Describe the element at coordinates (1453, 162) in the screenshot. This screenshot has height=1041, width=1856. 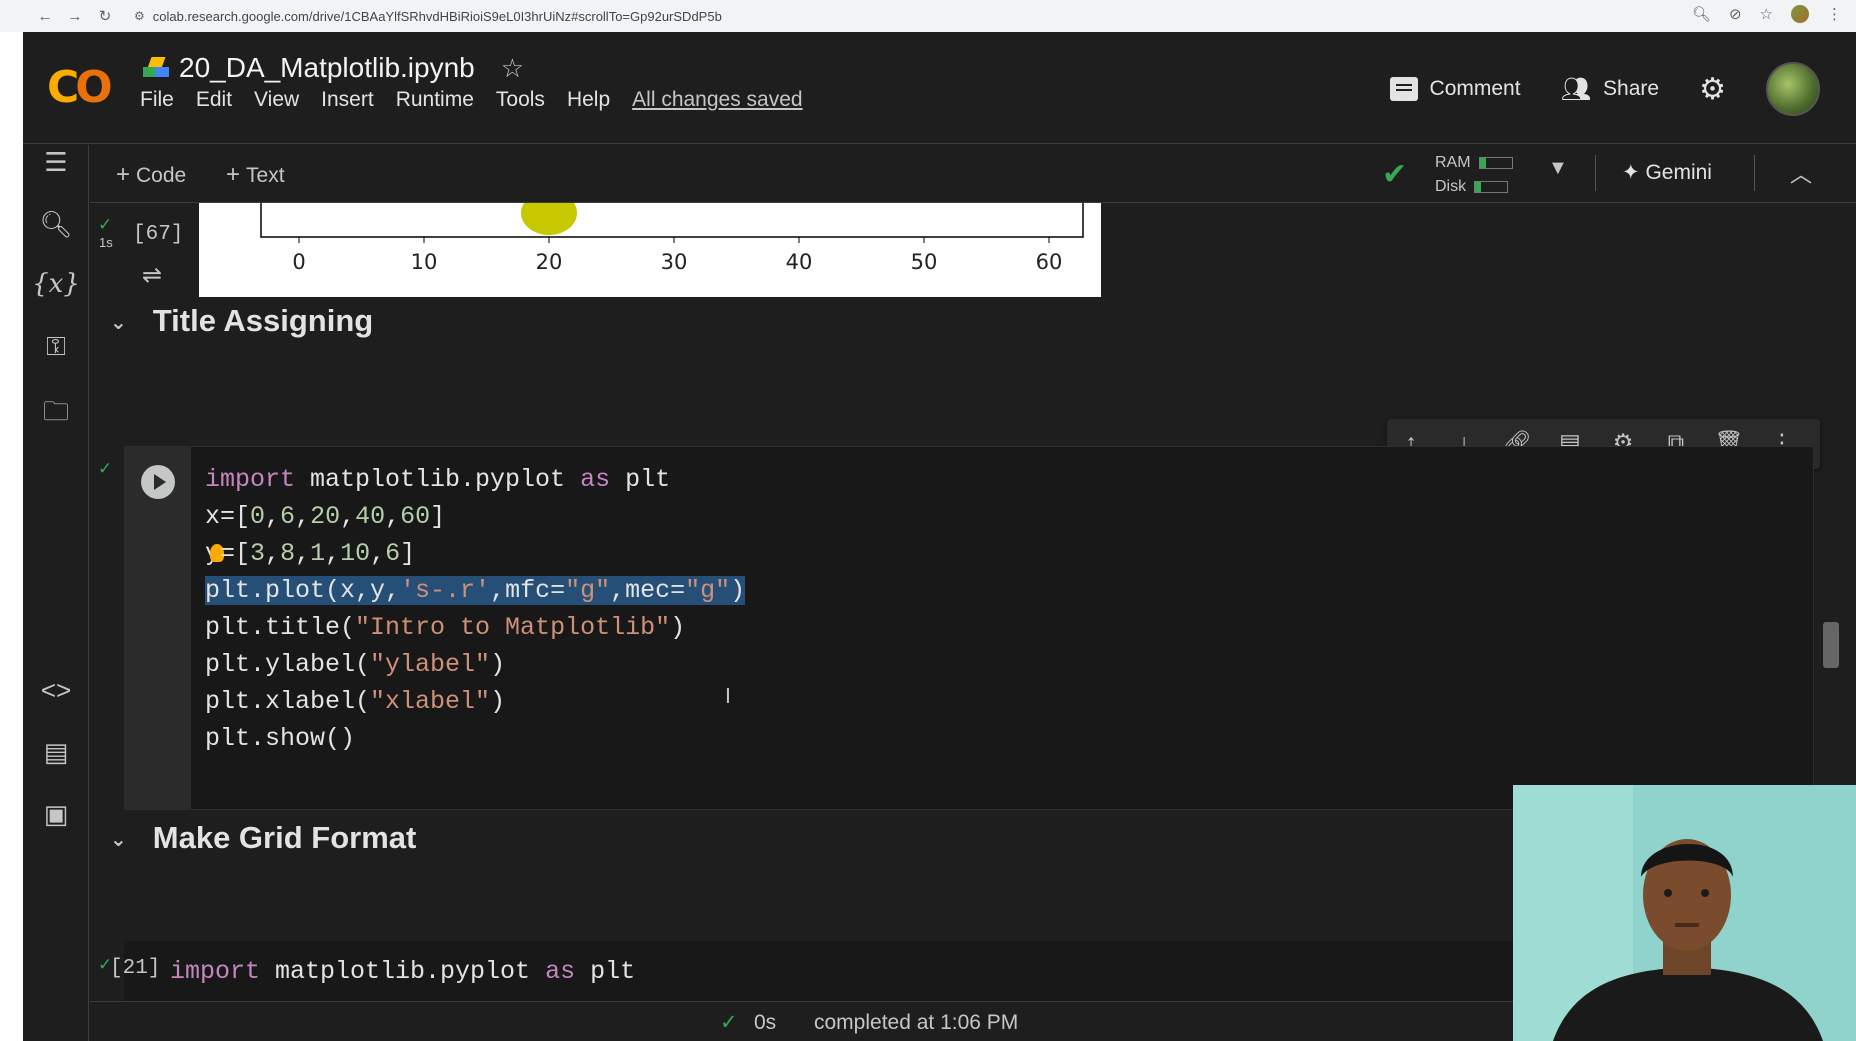
I see `ram-label: RAM` at that location.